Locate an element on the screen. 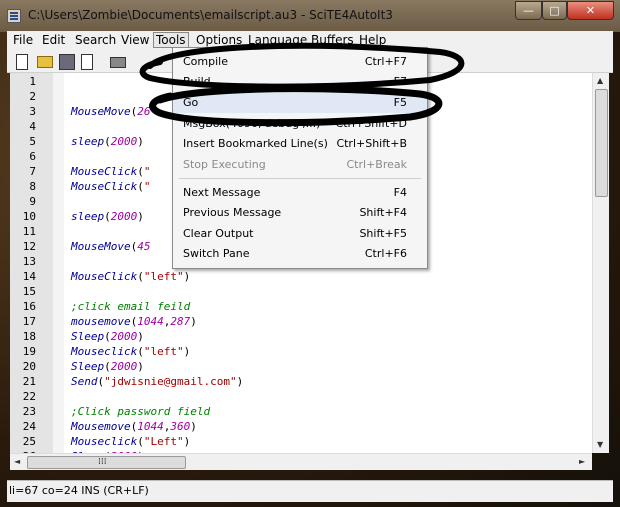  code-line: 18 Sleep(2000) is located at coordinates (301, 336).